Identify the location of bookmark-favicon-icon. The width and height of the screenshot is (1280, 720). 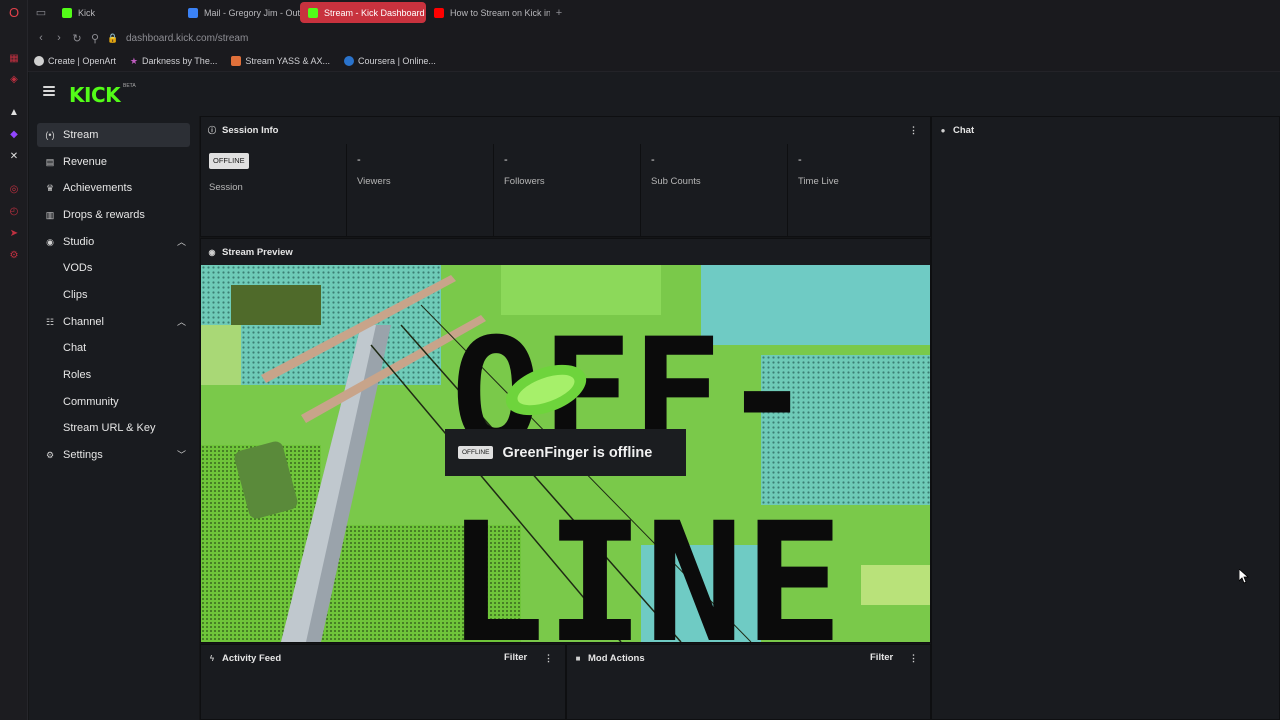
(236, 61).